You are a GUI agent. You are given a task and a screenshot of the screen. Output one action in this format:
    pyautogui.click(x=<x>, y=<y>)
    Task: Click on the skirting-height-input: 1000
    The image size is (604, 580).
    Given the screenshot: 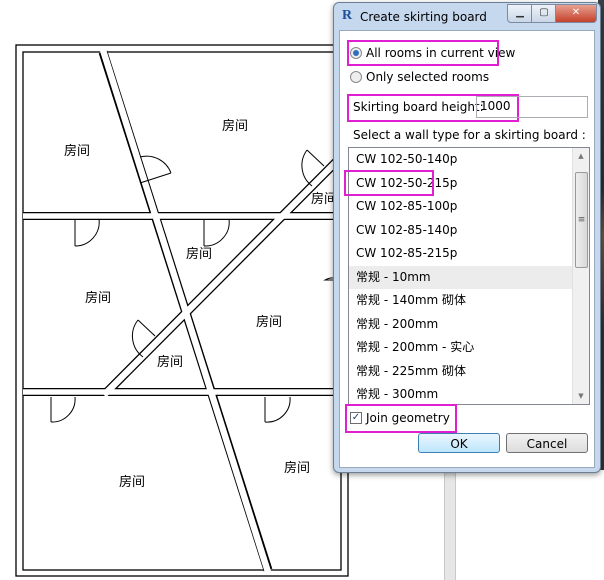 What is the action you would take?
    pyautogui.click(x=532, y=107)
    